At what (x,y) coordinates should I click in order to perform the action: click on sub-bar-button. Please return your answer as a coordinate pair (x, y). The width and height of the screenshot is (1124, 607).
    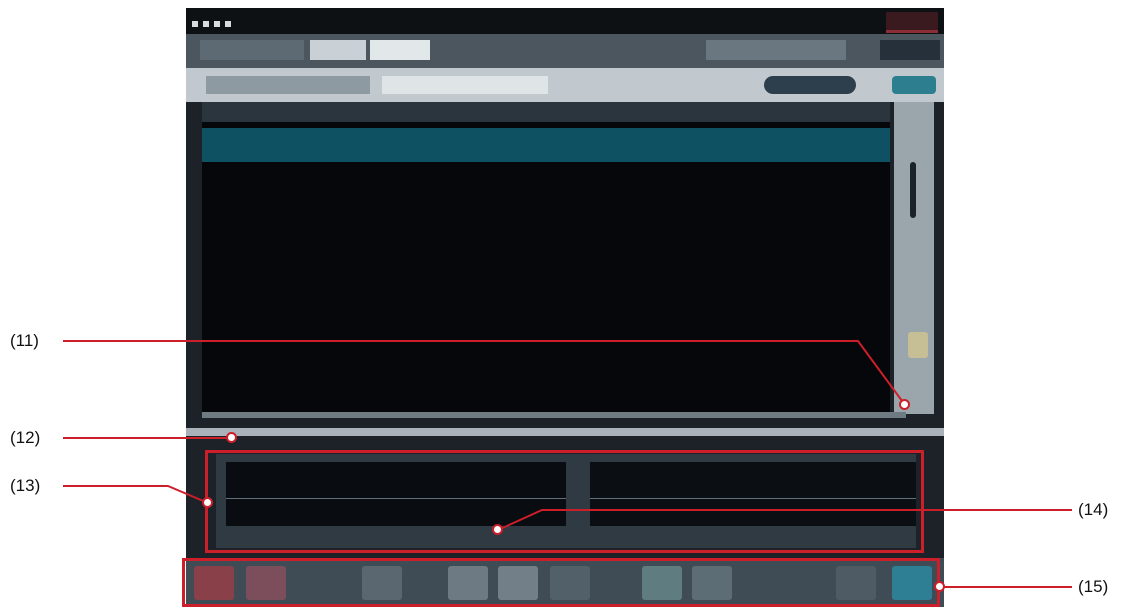
    Looking at the image, I should click on (810, 85).